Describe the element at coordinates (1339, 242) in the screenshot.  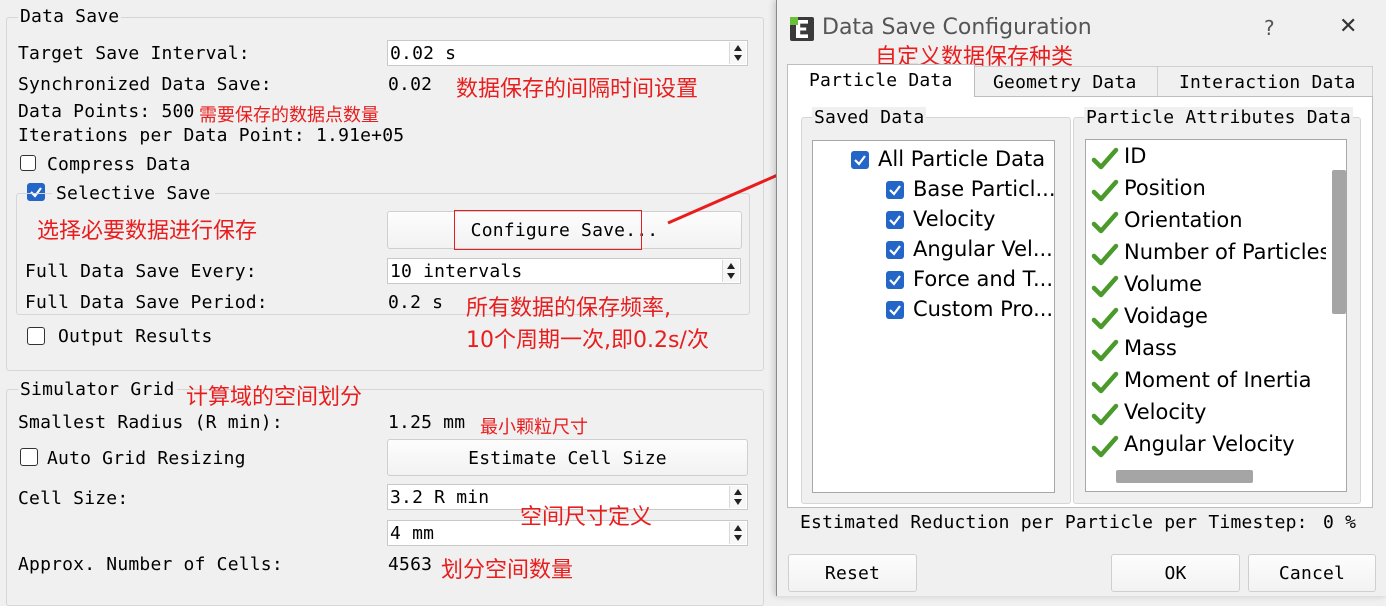
I see `vertical-scroll-thumb` at that location.